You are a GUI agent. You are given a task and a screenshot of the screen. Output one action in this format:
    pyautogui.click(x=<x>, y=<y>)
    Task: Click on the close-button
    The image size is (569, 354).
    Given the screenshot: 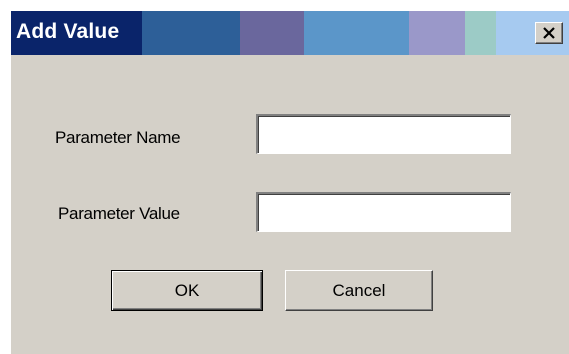 What is the action you would take?
    pyautogui.click(x=549, y=33)
    